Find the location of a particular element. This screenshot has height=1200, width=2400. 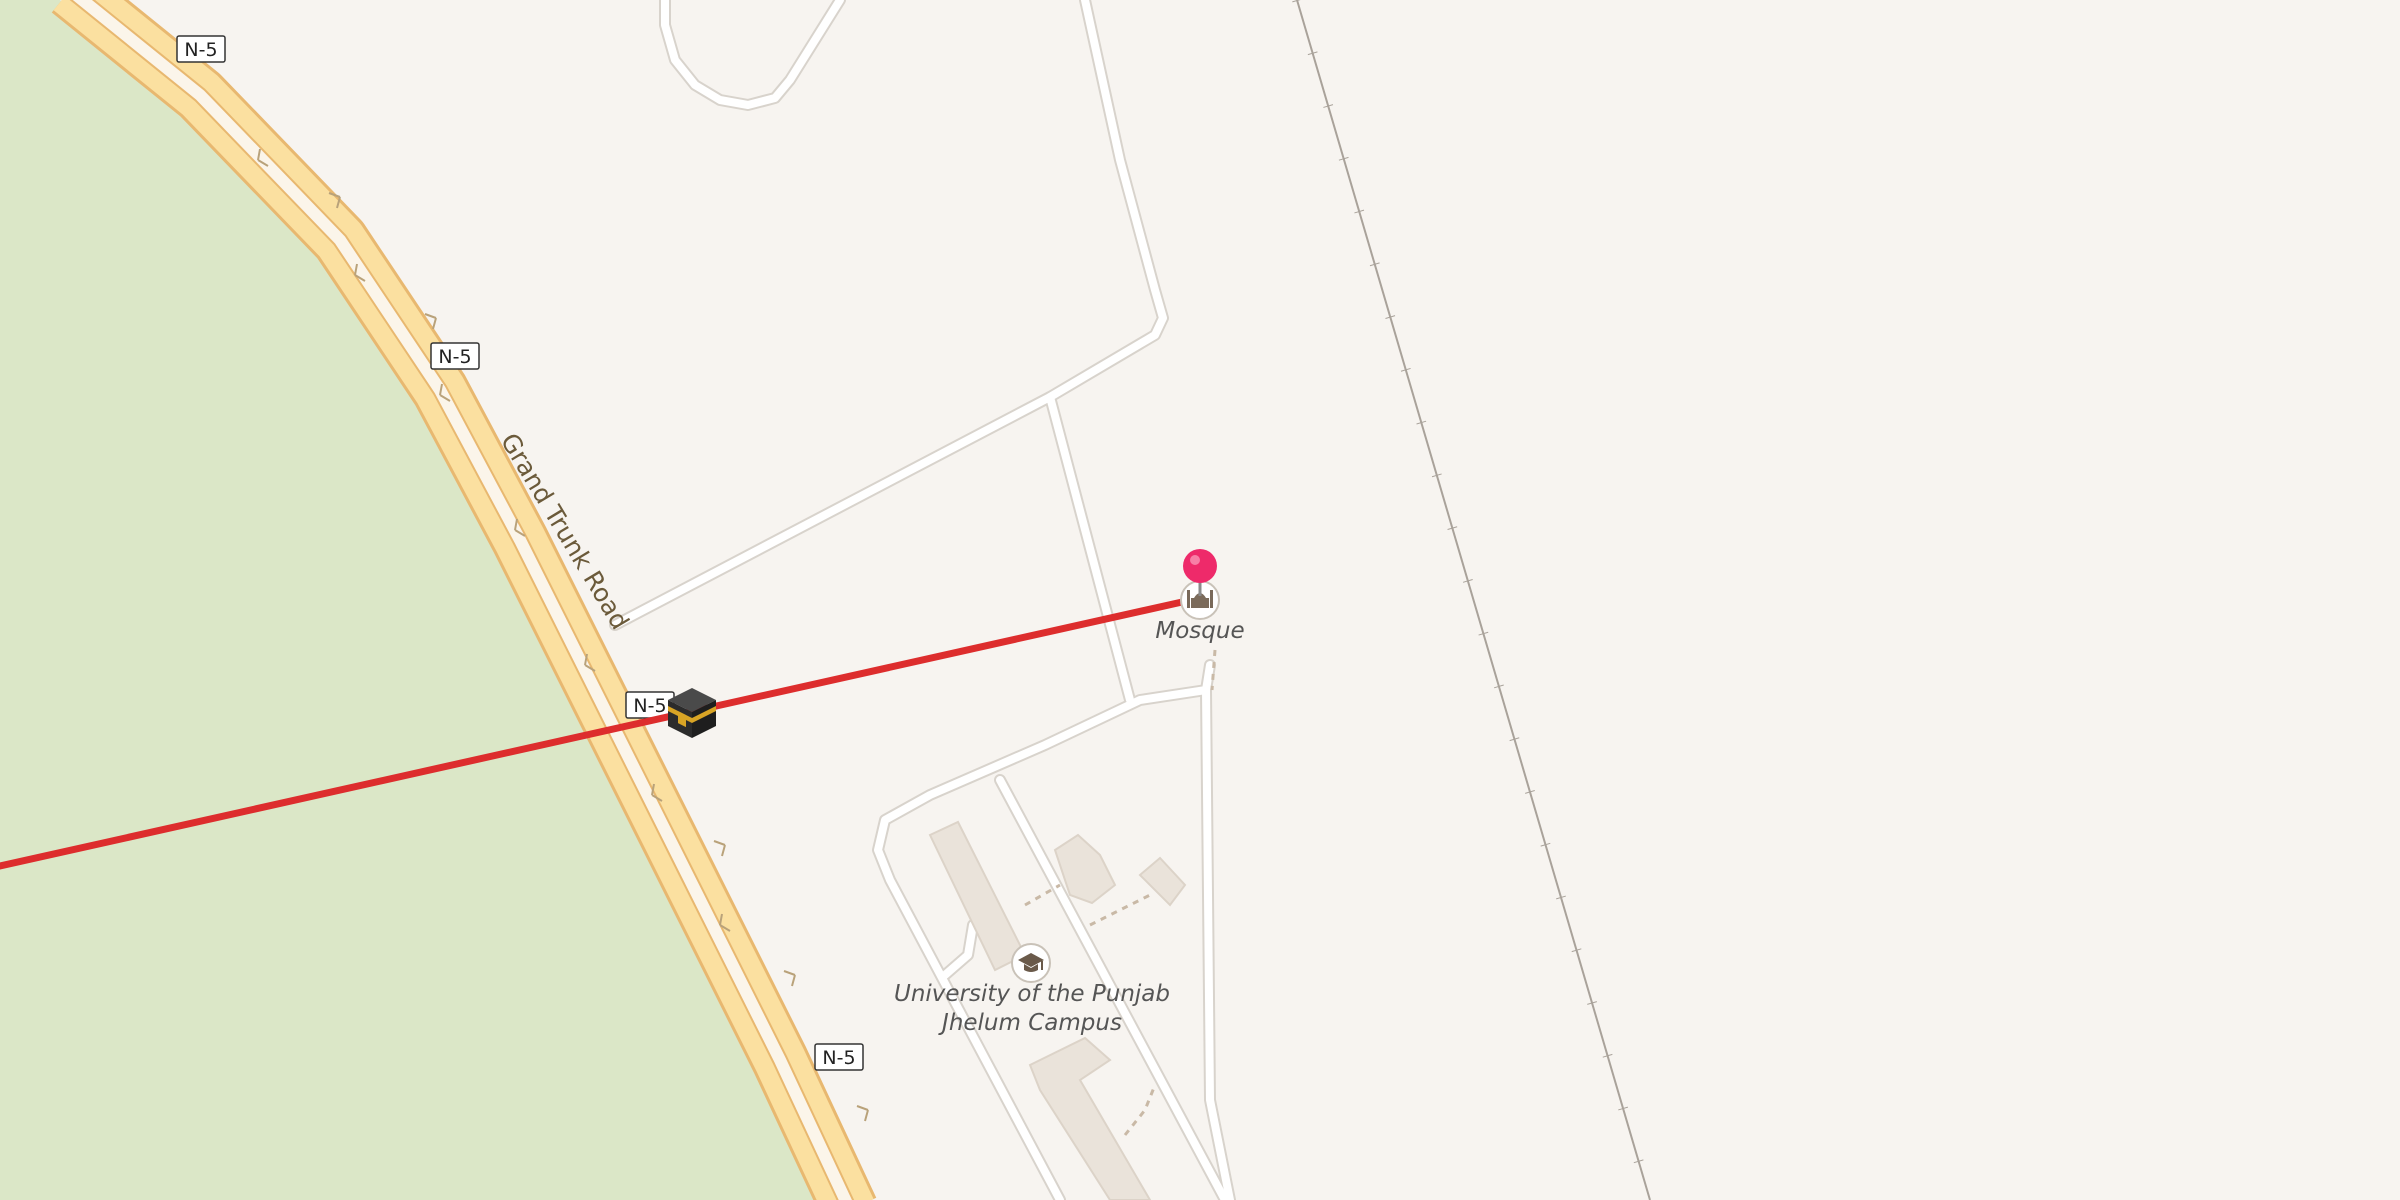

graduation-cap-icon is located at coordinates (1031, 963).